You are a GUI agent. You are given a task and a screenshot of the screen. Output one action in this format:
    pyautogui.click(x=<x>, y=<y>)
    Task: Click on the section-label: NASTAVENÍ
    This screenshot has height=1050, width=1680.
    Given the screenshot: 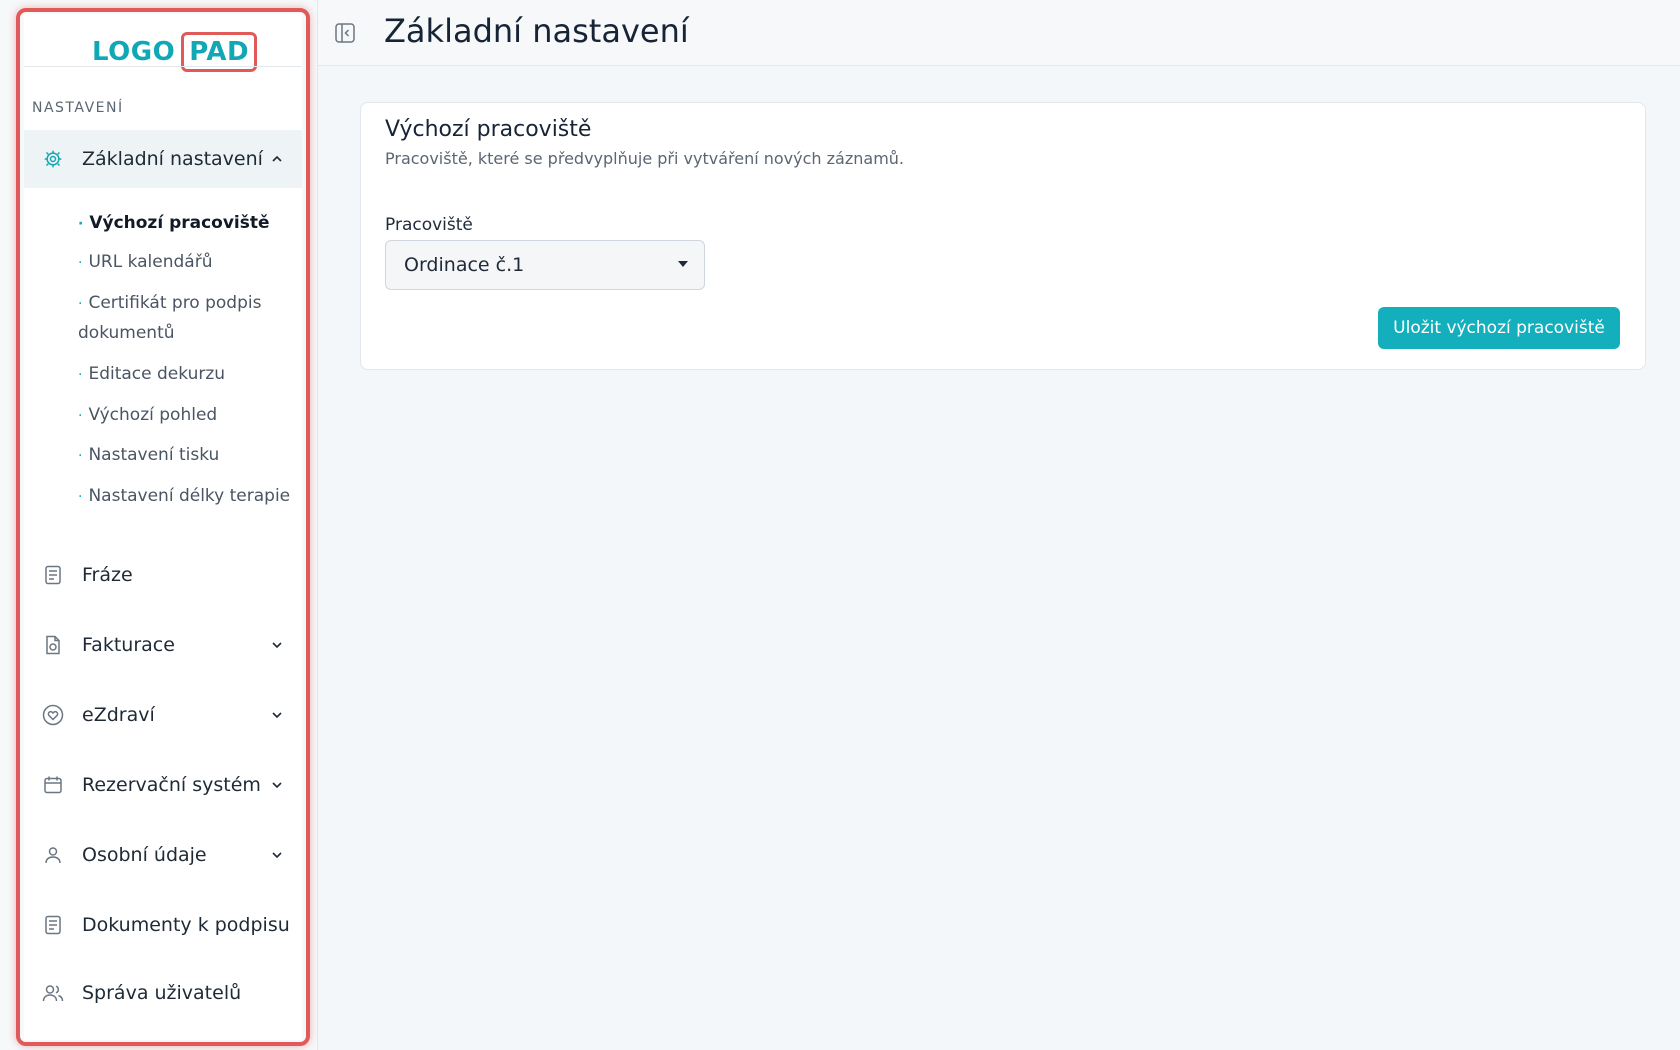 What is the action you would take?
    pyautogui.click(x=78, y=108)
    